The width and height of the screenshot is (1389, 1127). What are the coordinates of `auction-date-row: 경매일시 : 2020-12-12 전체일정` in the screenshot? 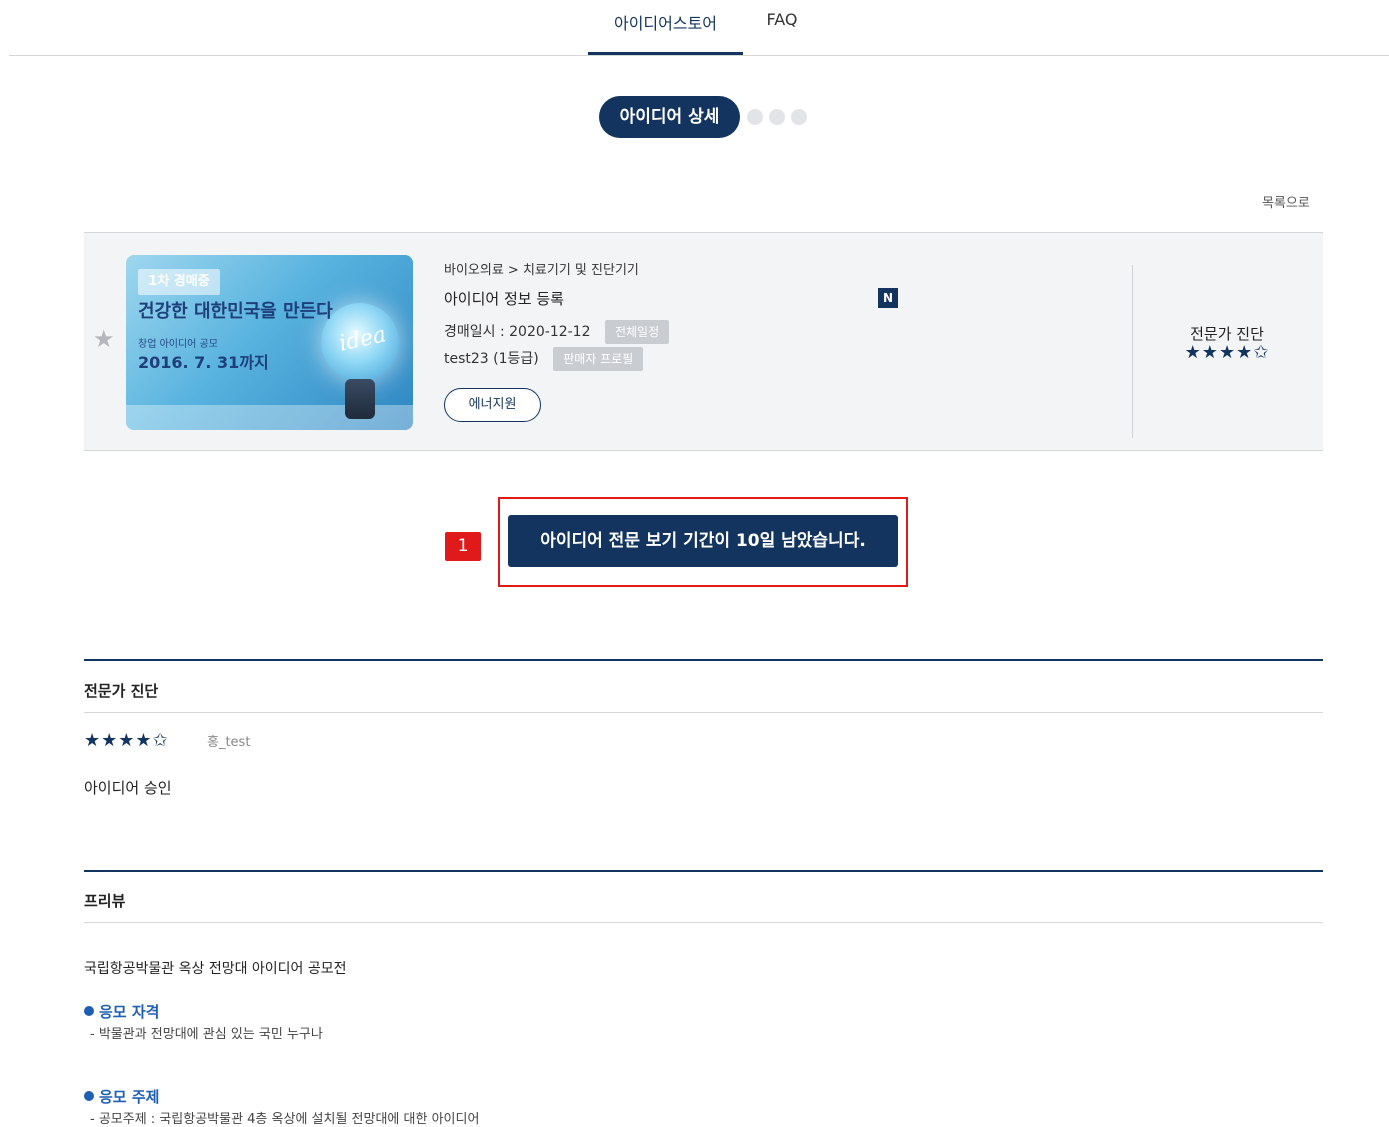 It's located at (557, 332).